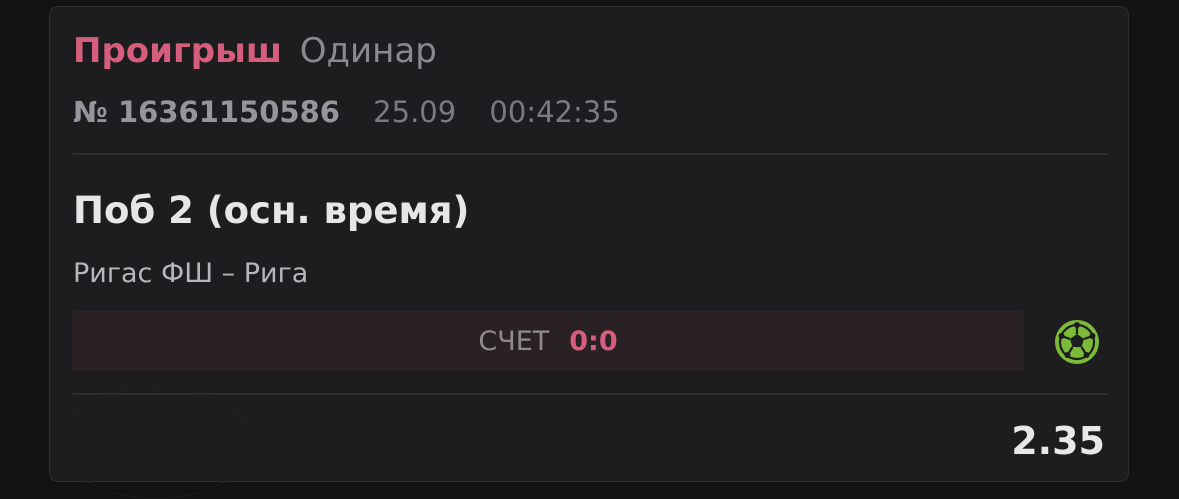 The height and width of the screenshot is (499, 1179). What do you see at coordinates (593, 341) in the screenshot?
I see `score-value: 0:0` at bounding box center [593, 341].